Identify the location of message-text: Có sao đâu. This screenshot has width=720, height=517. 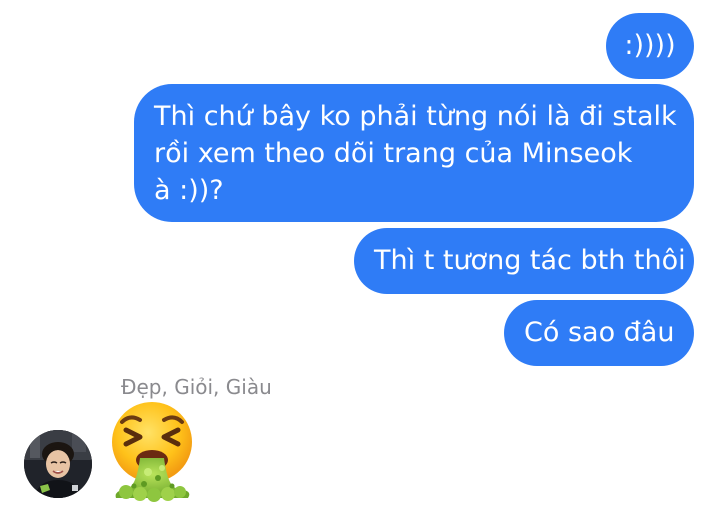
(599, 332).